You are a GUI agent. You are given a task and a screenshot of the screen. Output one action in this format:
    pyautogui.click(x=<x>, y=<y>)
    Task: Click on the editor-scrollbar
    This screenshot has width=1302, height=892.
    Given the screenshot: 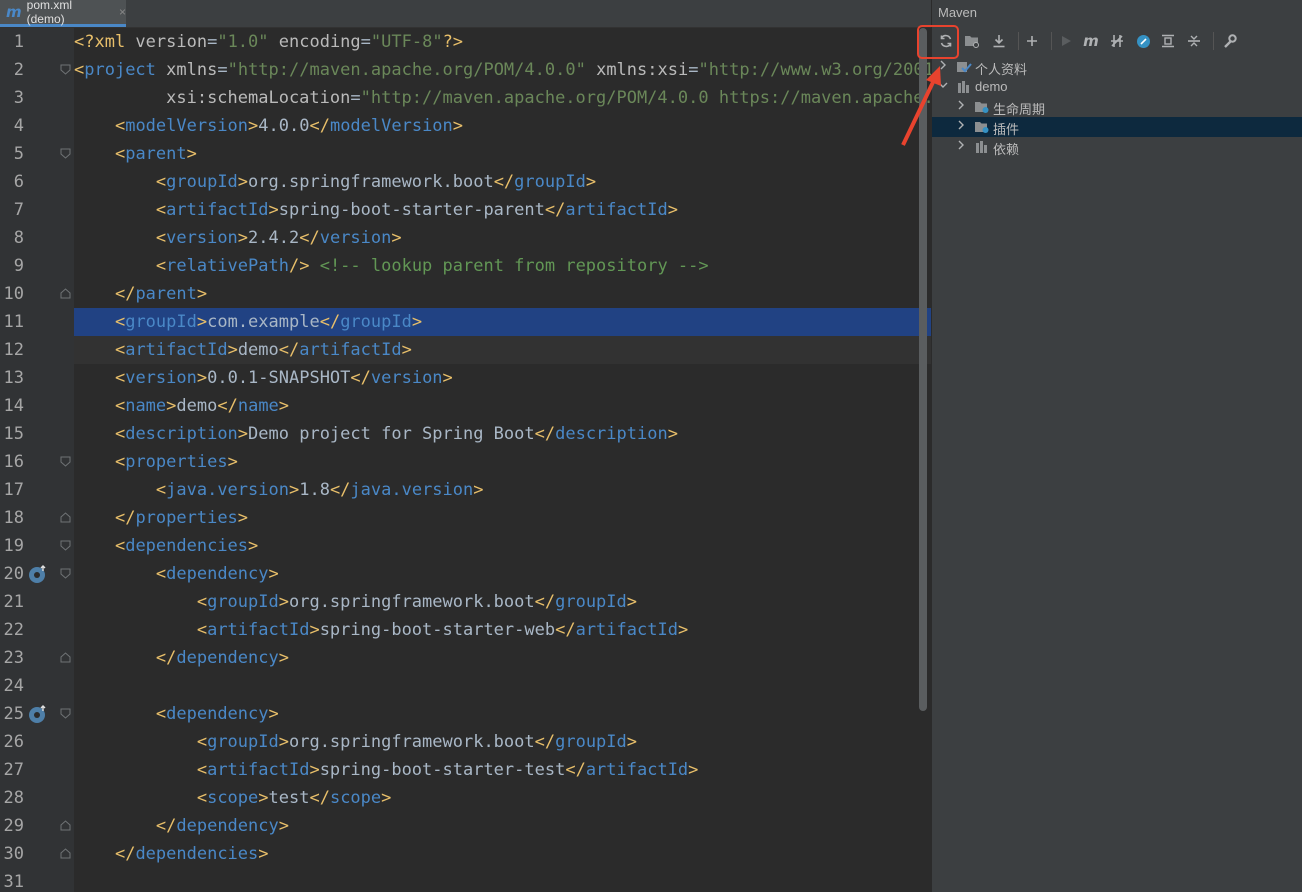 What is the action you would take?
    pyautogui.click(x=923, y=369)
    